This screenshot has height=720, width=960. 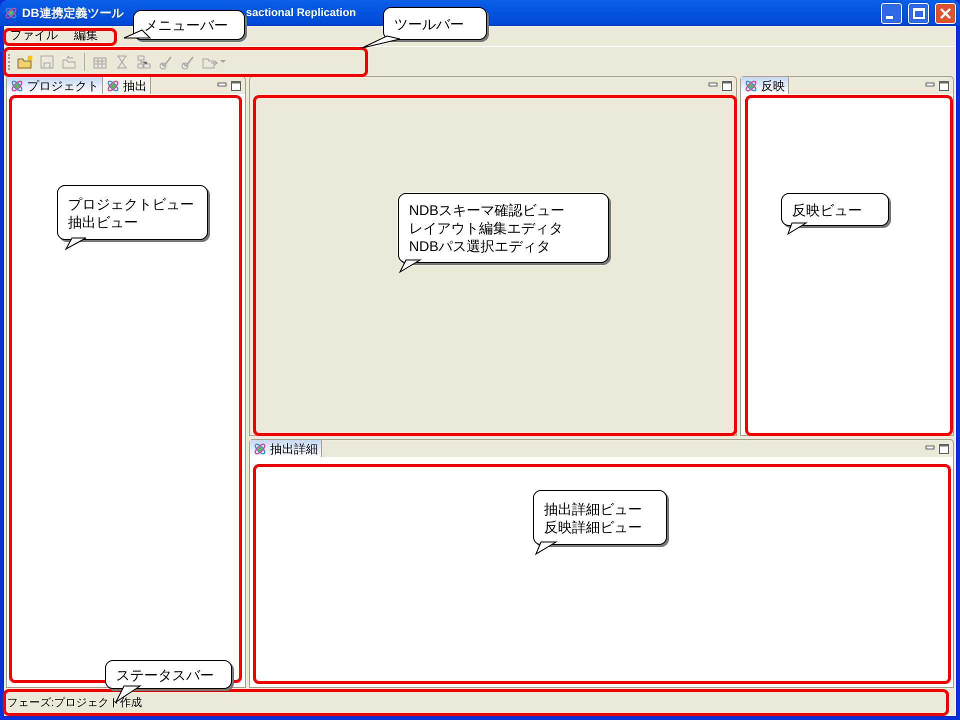 What do you see at coordinates (74, 703) in the screenshot?
I see `status-text: フェーズ:プロジェクト作成` at bounding box center [74, 703].